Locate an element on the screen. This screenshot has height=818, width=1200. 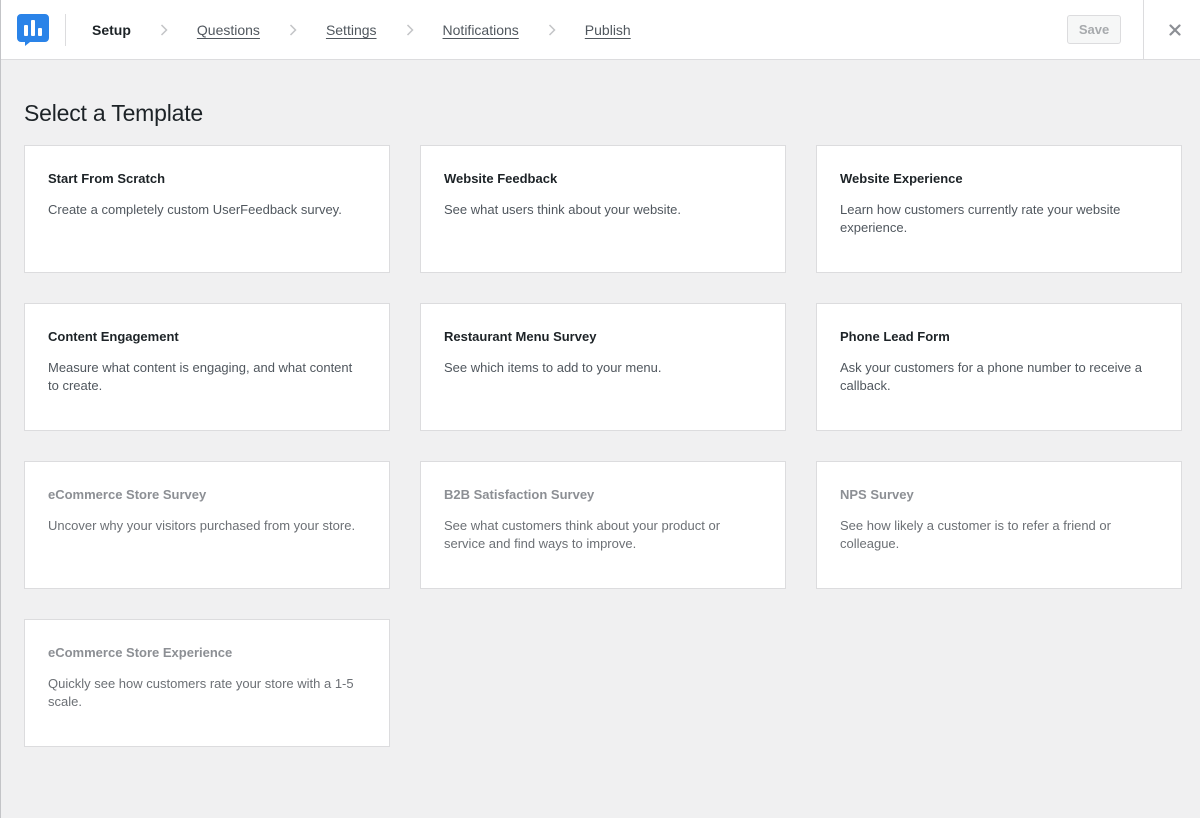
logo-divider is located at coordinates (65, 30).